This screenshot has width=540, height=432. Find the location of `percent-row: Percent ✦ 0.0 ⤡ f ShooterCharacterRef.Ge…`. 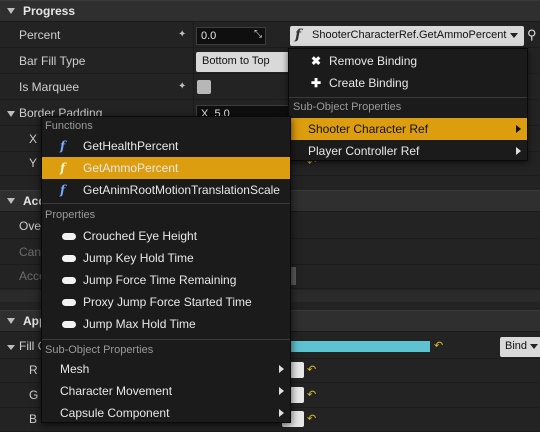

percent-row: Percent ✦ 0.0 ⤡ f ShooterCharacterRef.Ge… is located at coordinates (270, 35).